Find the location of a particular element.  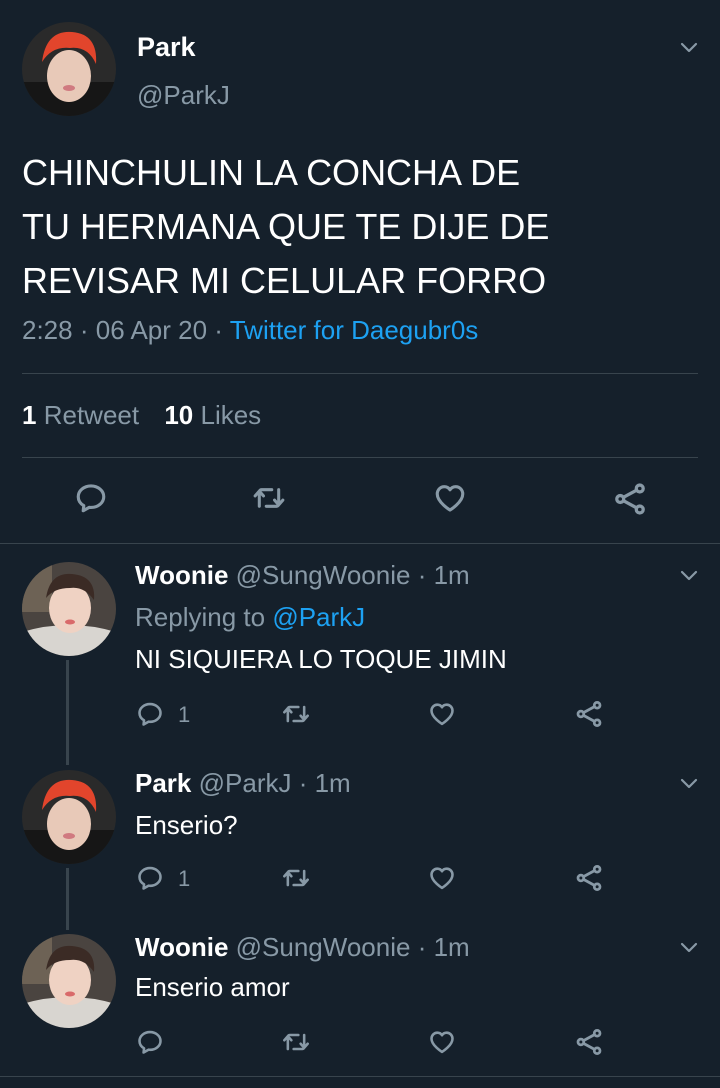

likes-count: 10 is located at coordinates (179, 415).